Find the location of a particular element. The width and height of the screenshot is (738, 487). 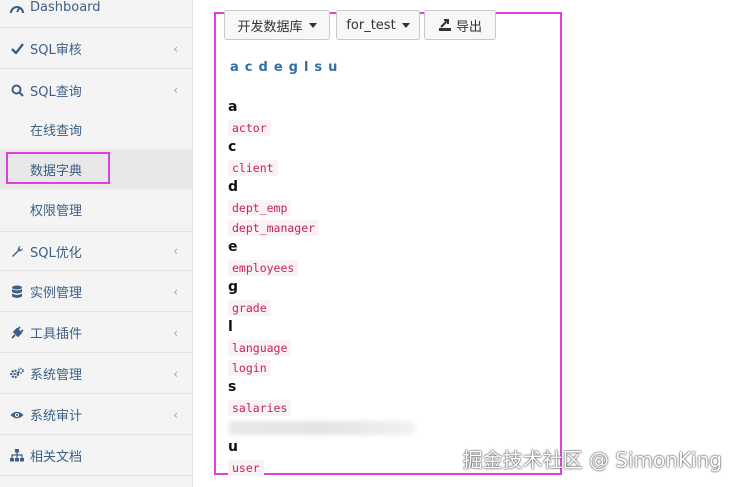

nav-item-sql-review: SQL审核 ‹ is located at coordinates (96, 49).